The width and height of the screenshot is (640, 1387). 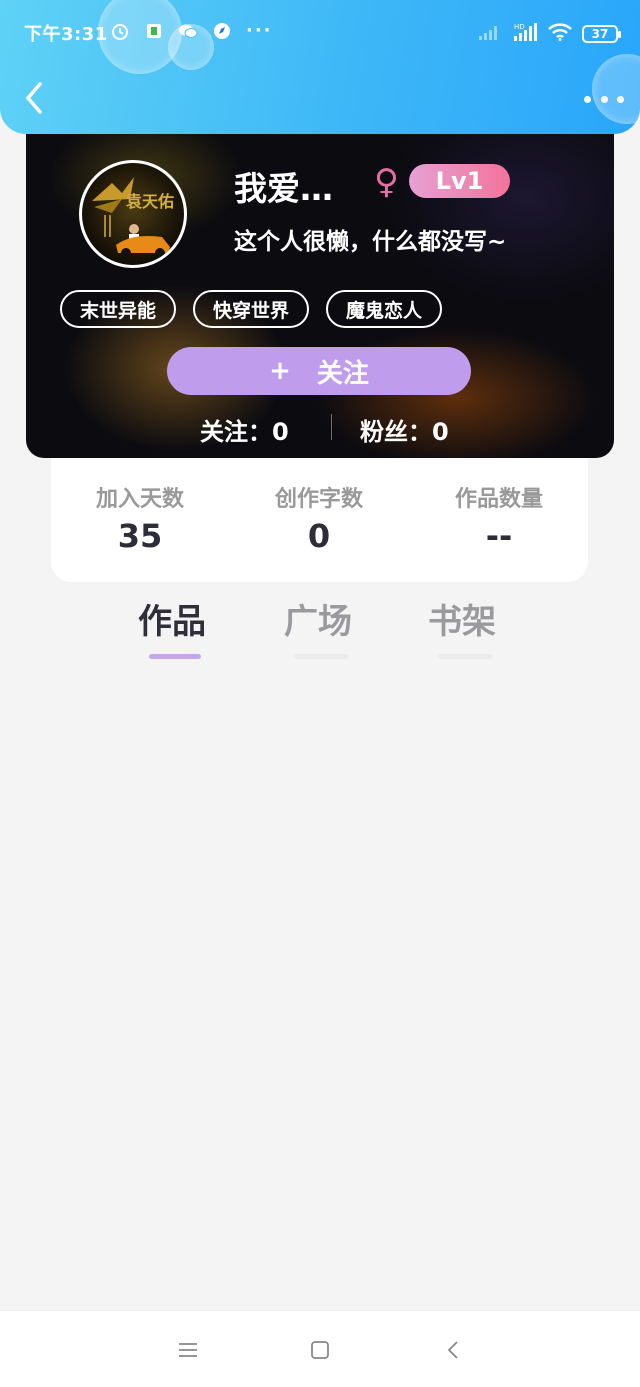 What do you see at coordinates (320, 31) in the screenshot?
I see `status-bar: 下午3:31 ··· HD 37` at bounding box center [320, 31].